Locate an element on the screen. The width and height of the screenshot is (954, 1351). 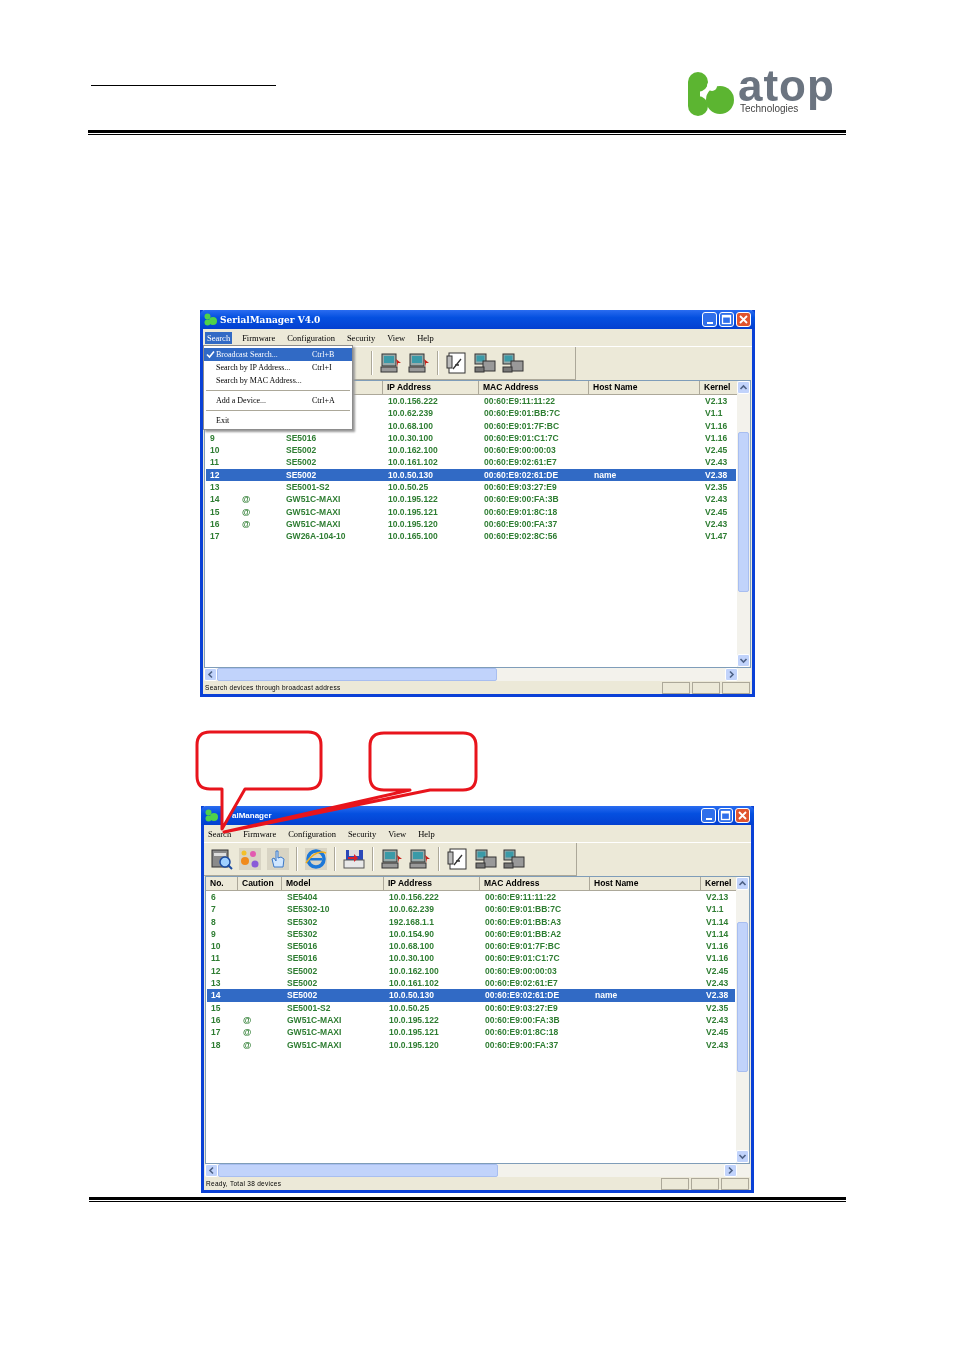
device-row: 12 SE5002 10.0.50.130 00:60:E9:02:61:DE name V2.38 is located at coordinates (471, 475).